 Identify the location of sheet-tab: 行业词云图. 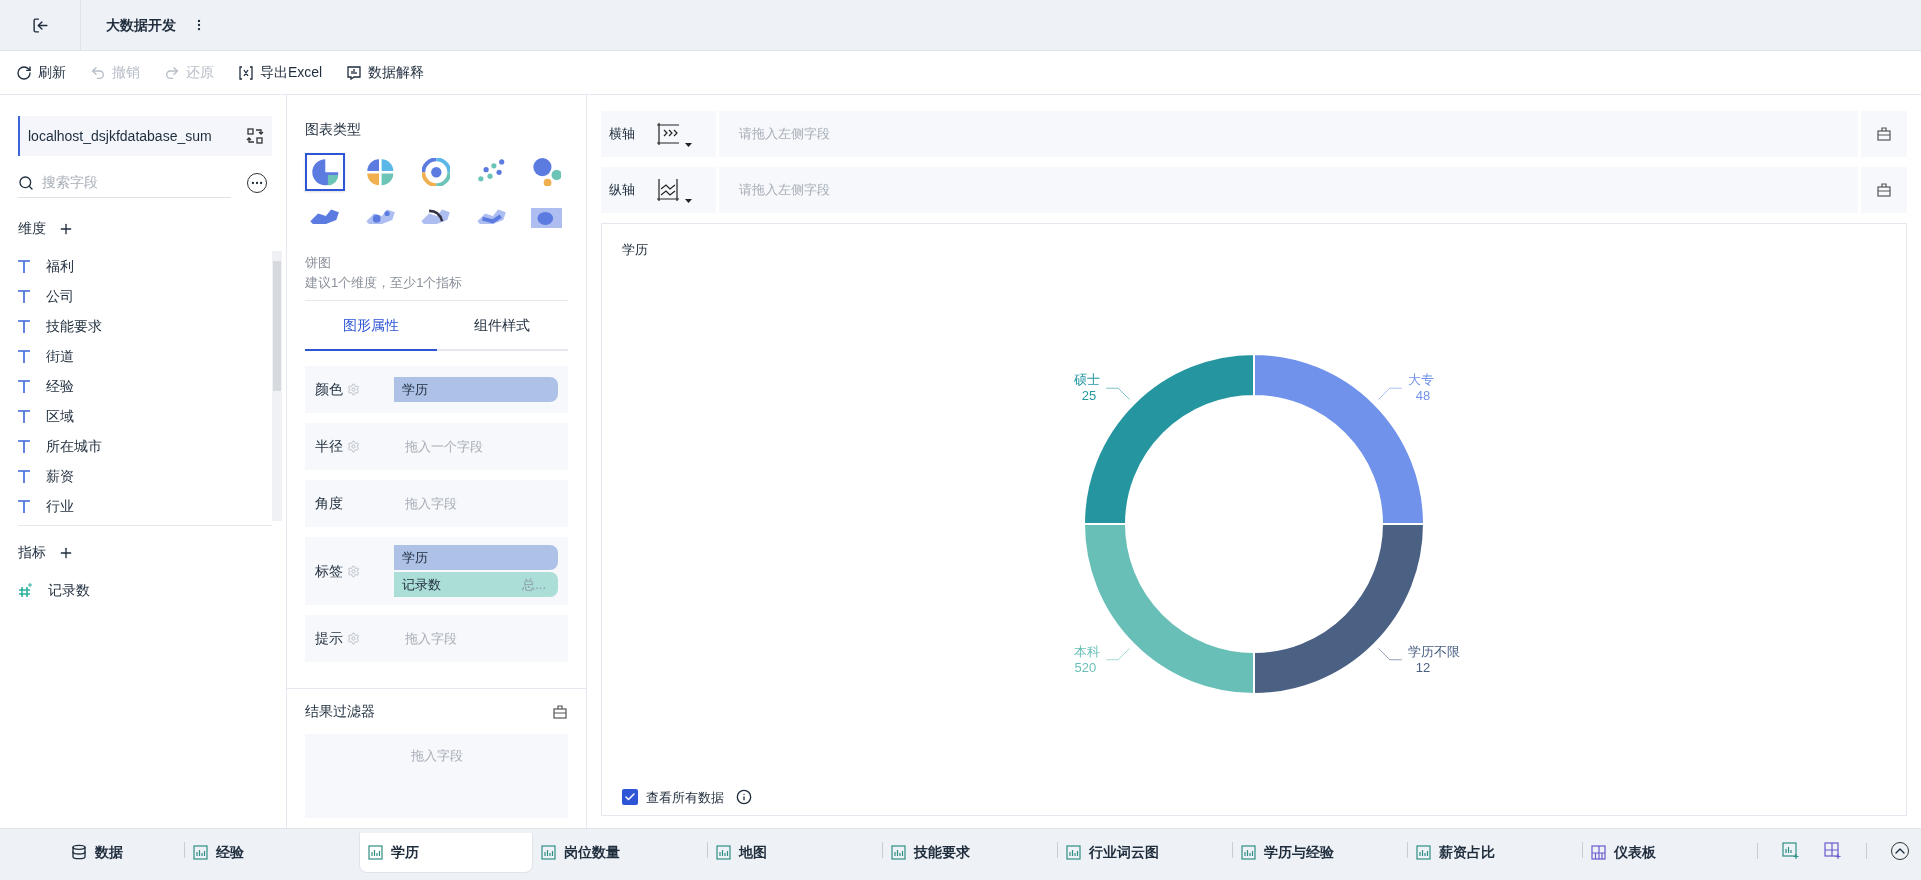
(1145, 852).